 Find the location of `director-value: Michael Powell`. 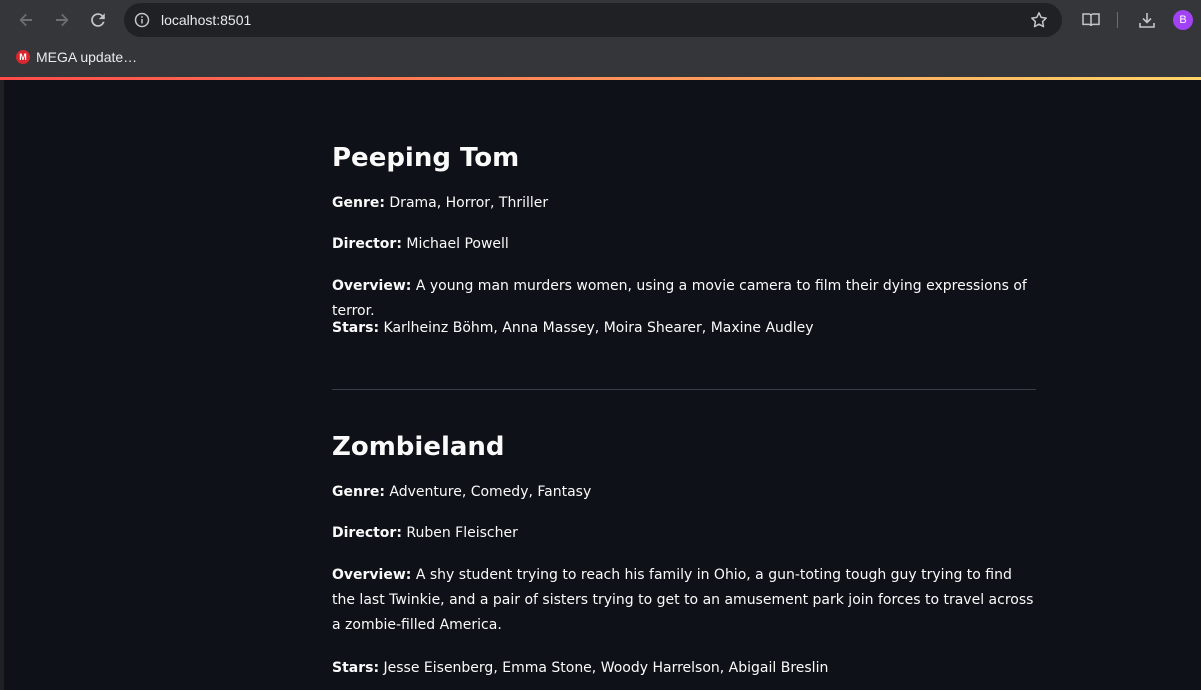

director-value: Michael Powell is located at coordinates (457, 244).